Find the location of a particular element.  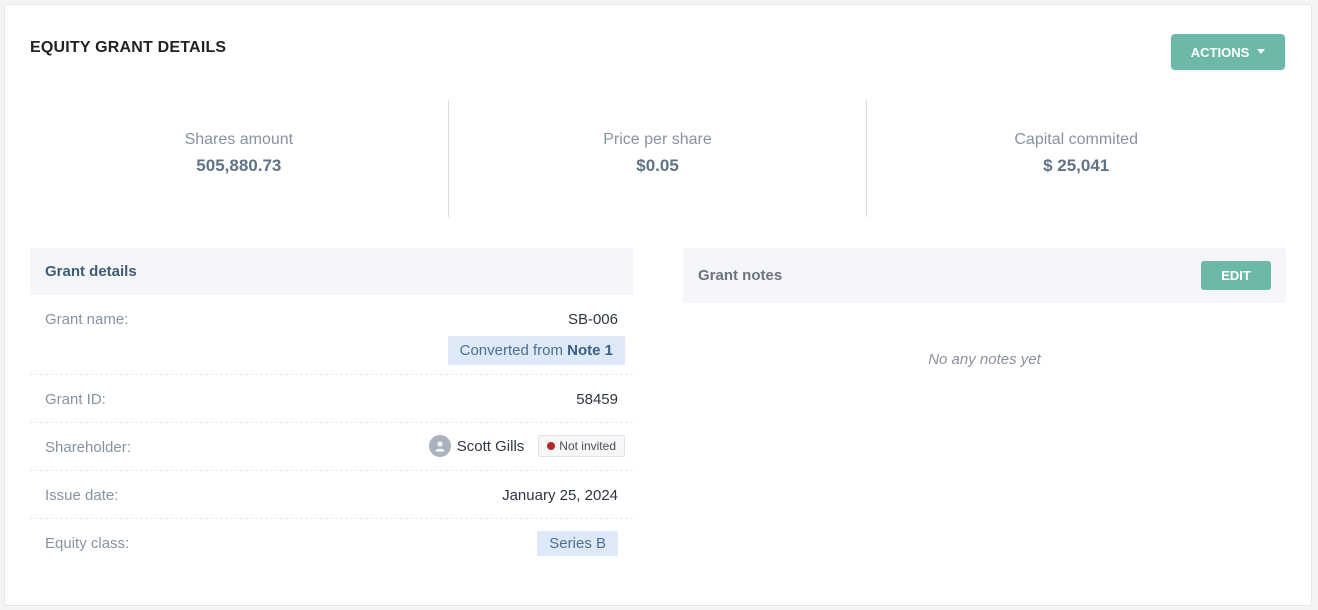

grant-id-label: Grant ID: is located at coordinates (75, 399).